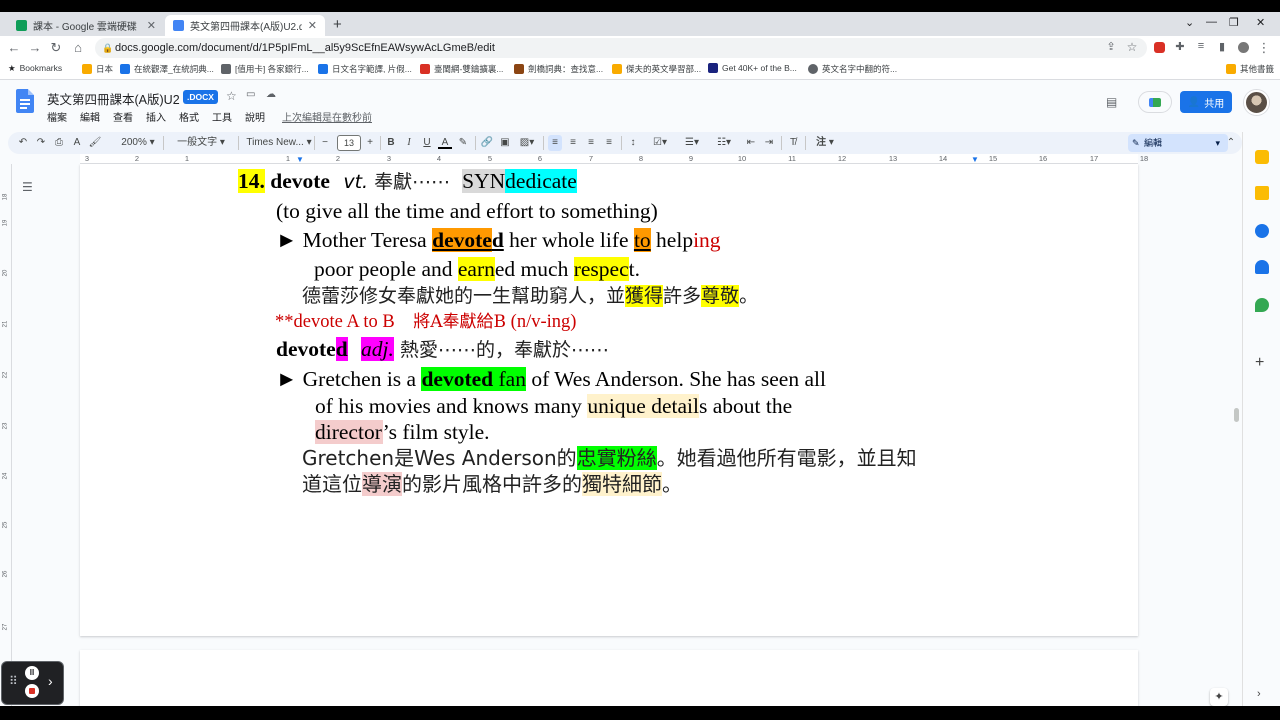 The height and width of the screenshot is (720, 1280). Describe the element at coordinates (409, 143) in the screenshot. I see `italic-button: I` at that location.